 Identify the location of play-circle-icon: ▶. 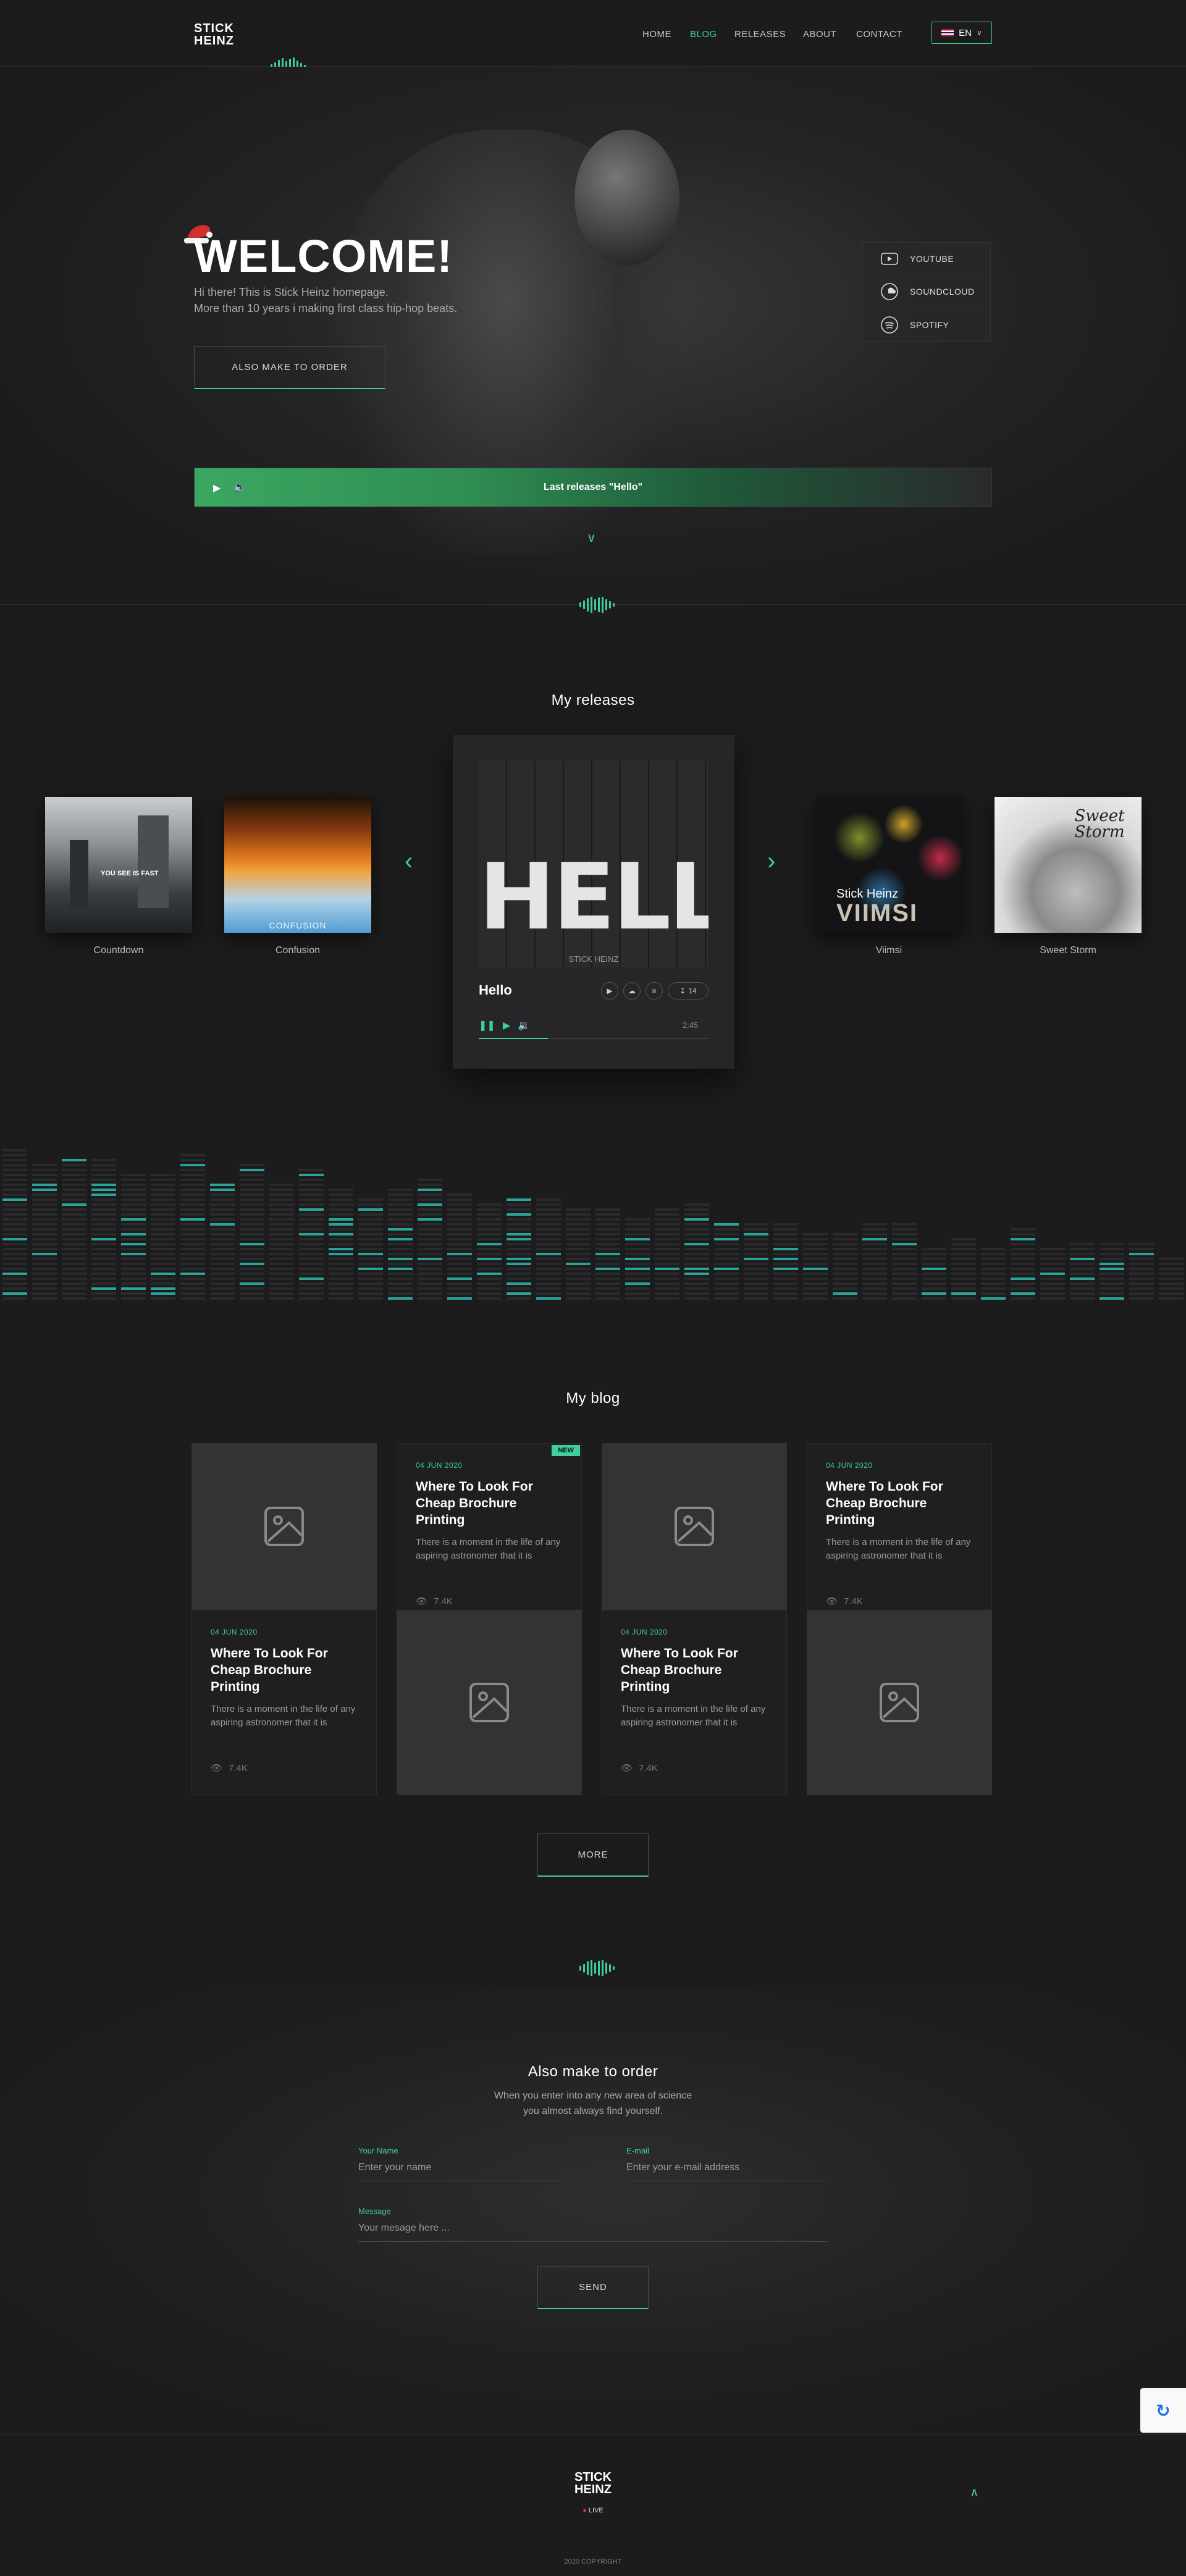
(609, 991).